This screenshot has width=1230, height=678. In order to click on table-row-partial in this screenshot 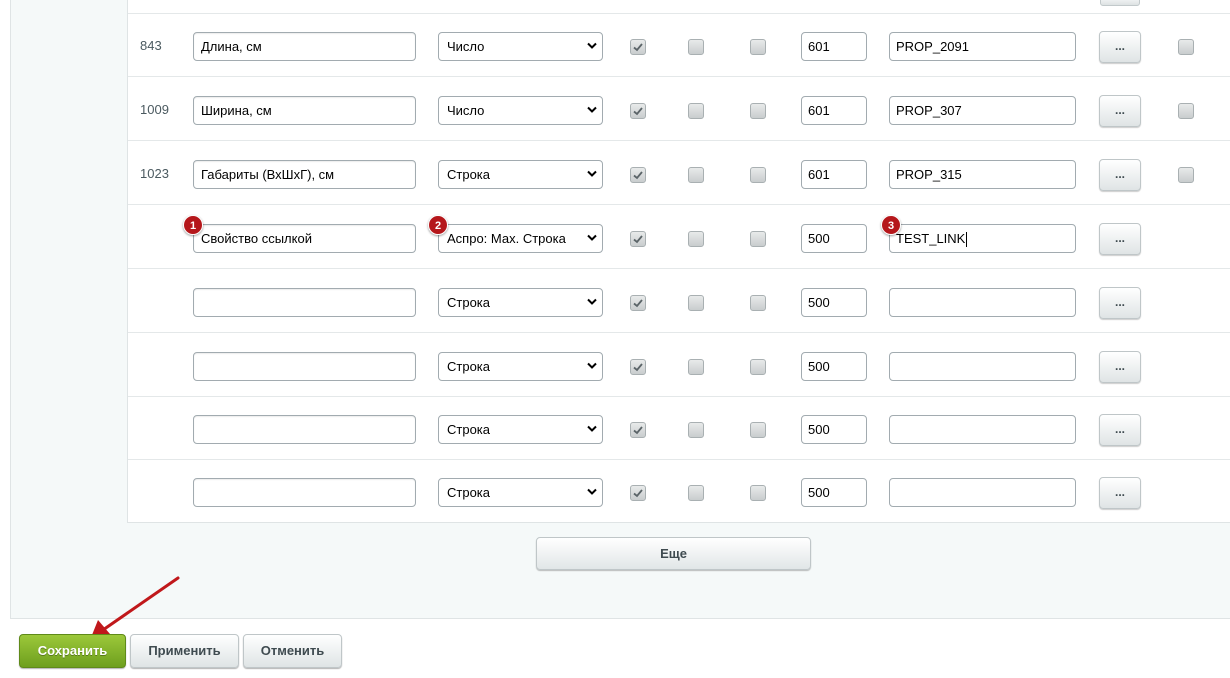, I will do `click(679, 7)`.